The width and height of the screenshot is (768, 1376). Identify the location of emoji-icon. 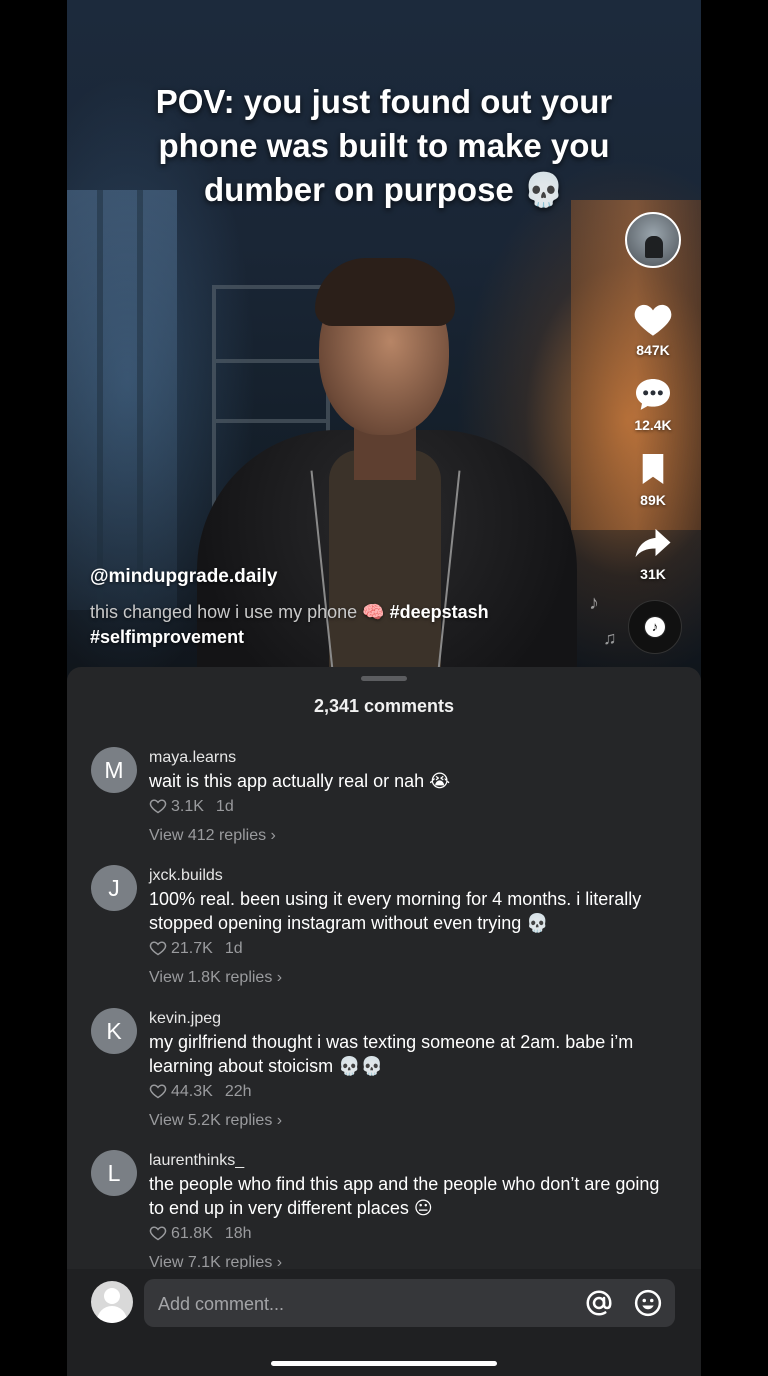
(648, 1303).